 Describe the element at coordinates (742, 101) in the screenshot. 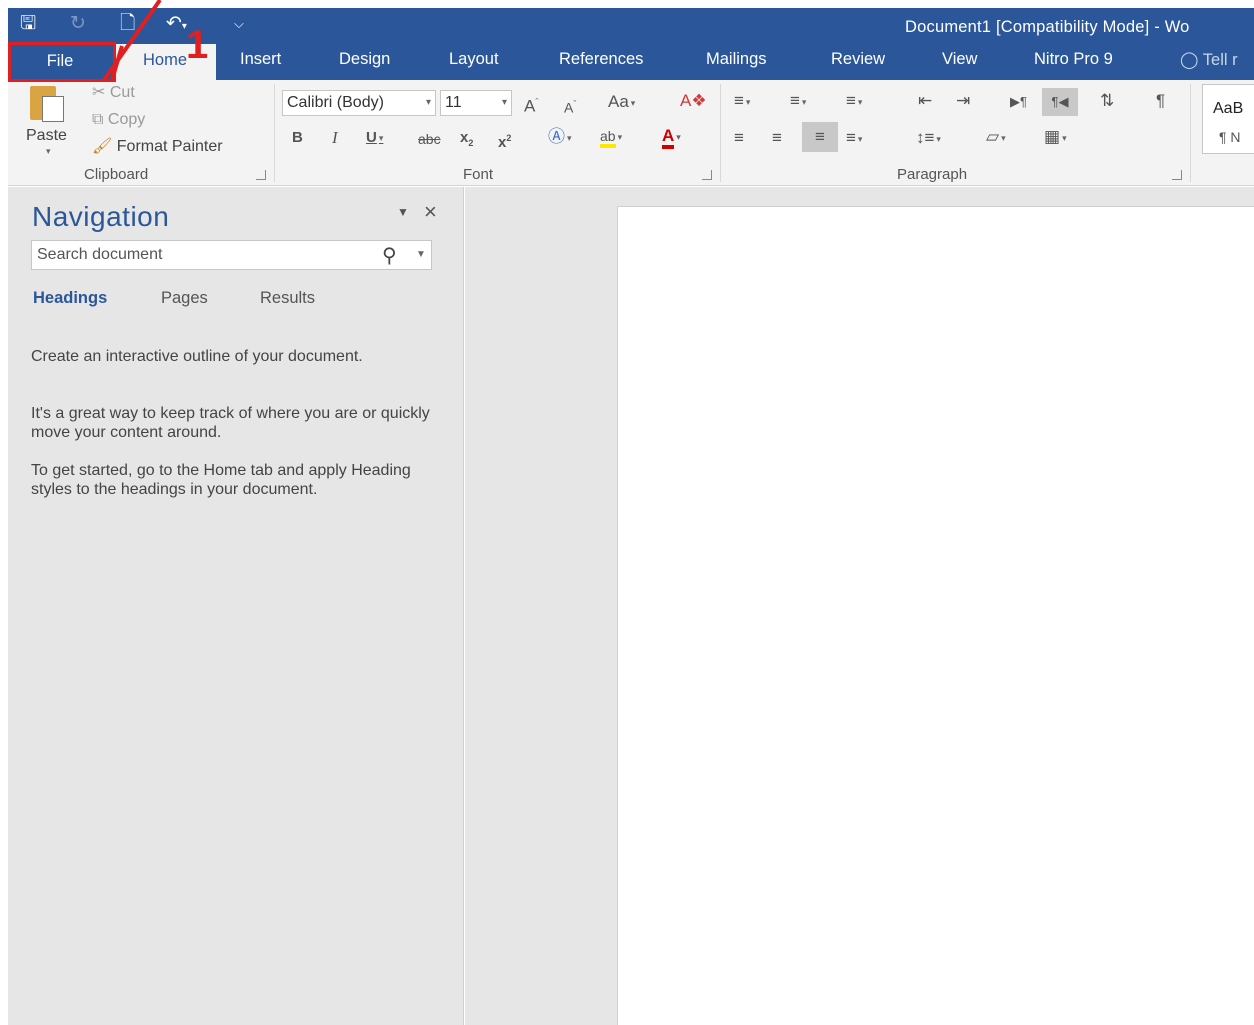

I see `bullets-icon: ≡ ▾` at that location.